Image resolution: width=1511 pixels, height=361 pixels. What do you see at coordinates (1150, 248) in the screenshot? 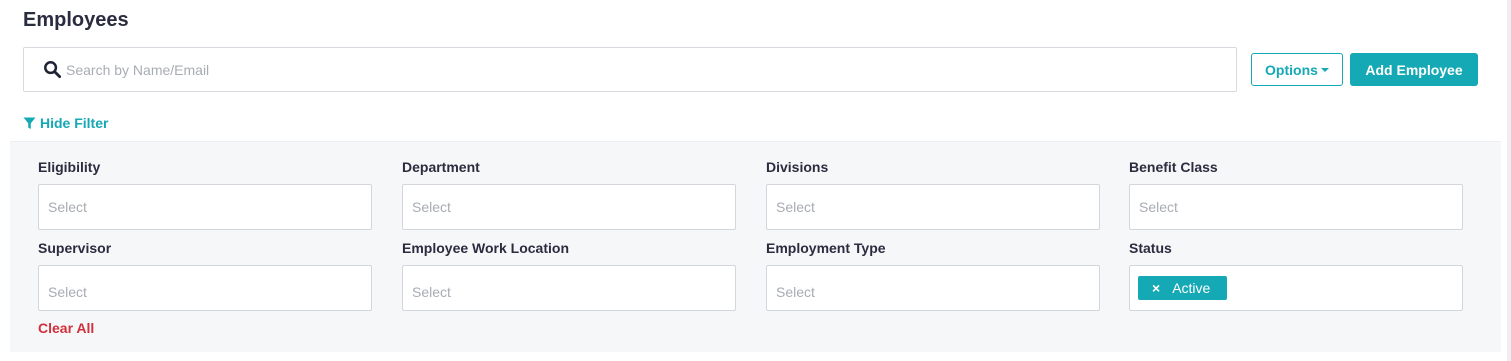
I see `status-label: Status` at bounding box center [1150, 248].